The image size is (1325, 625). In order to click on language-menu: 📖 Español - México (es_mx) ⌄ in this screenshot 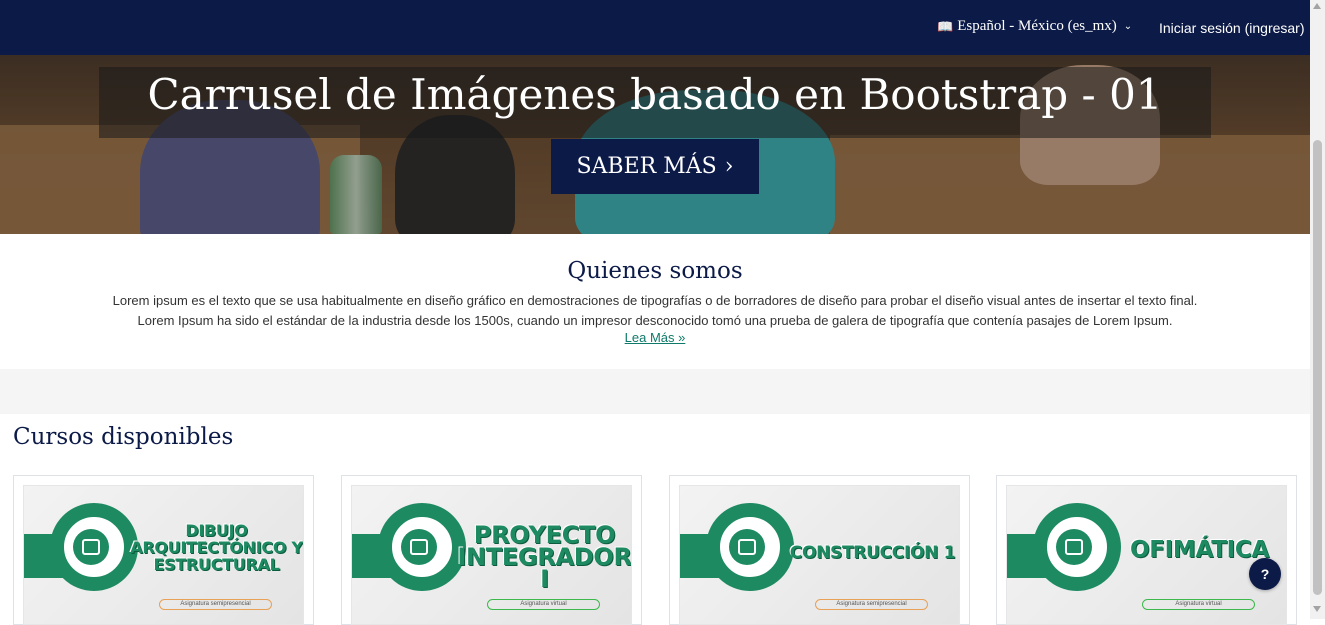, I will do `click(1034, 26)`.